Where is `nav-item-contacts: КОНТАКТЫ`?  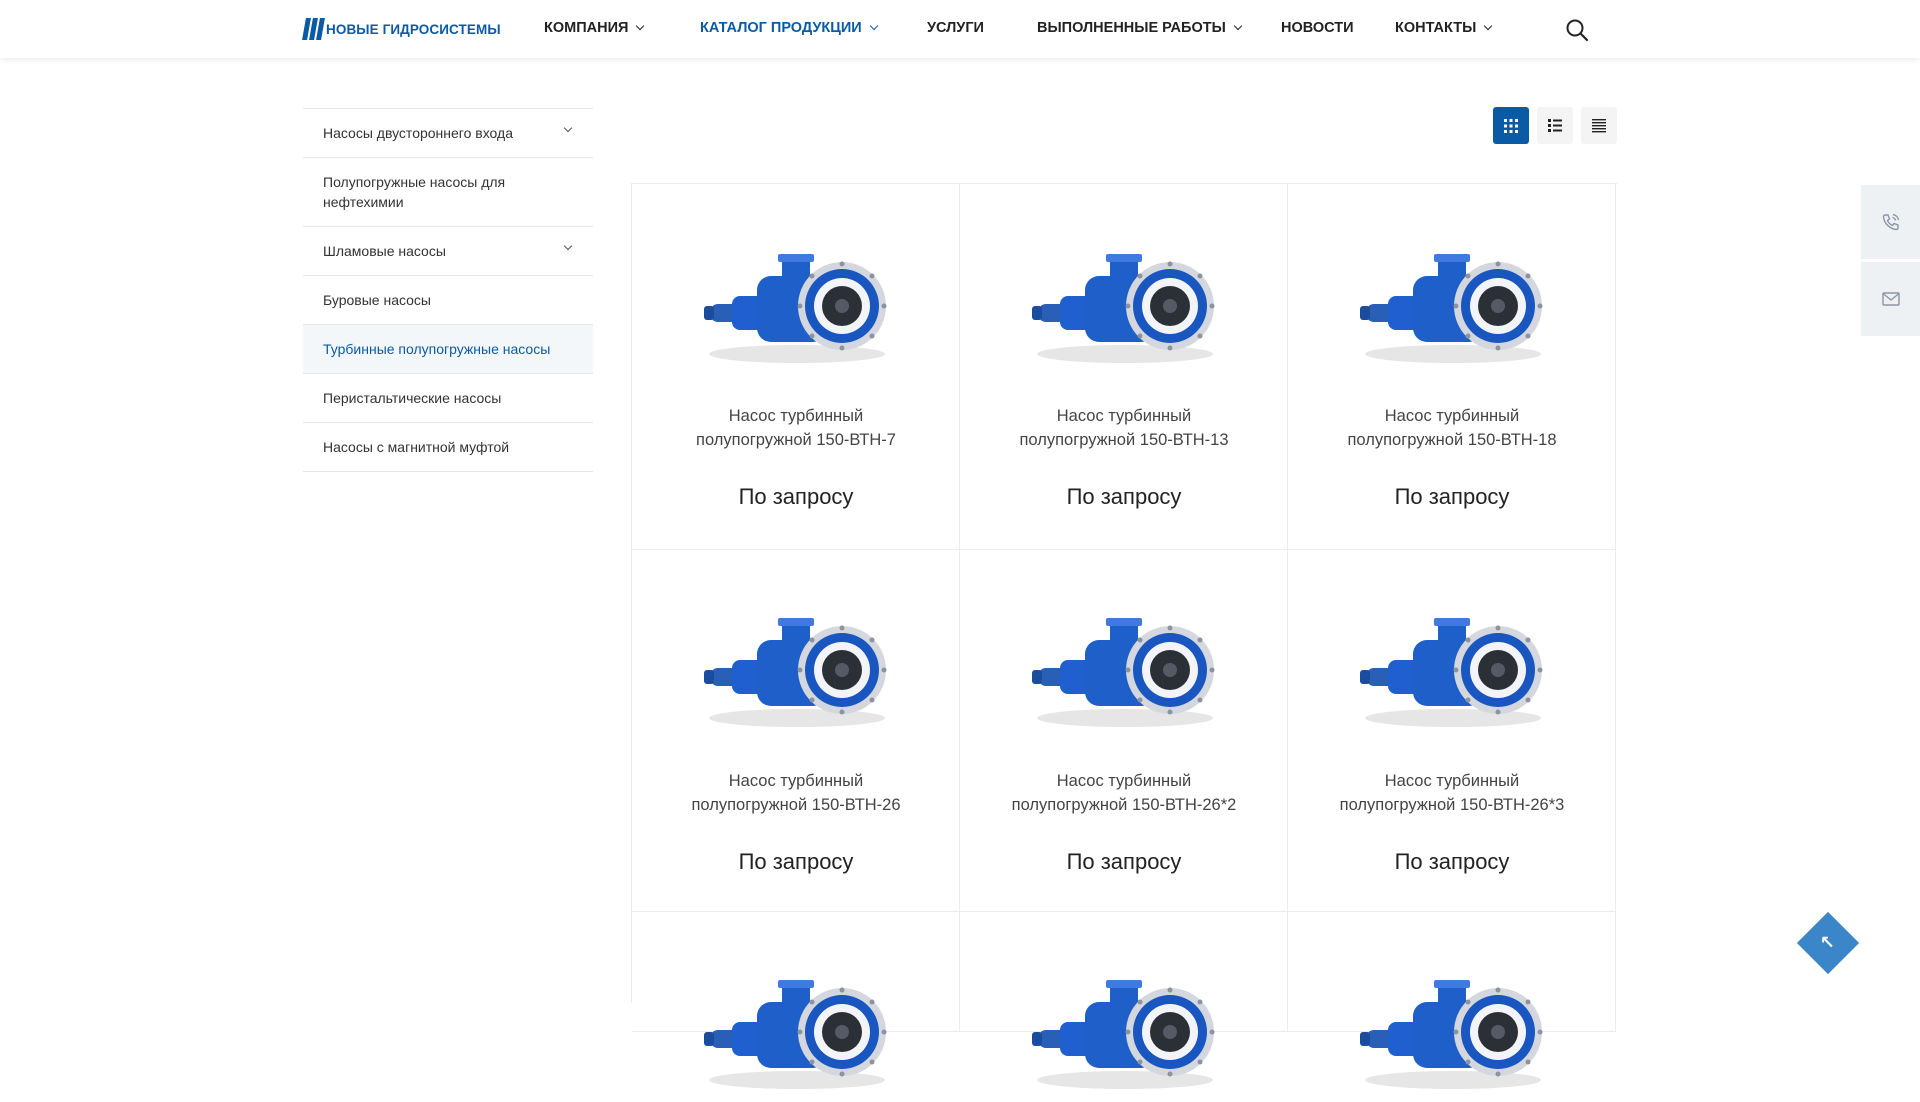 nav-item-contacts: КОНТАКТЫ is located at coordinates (1444, 28).